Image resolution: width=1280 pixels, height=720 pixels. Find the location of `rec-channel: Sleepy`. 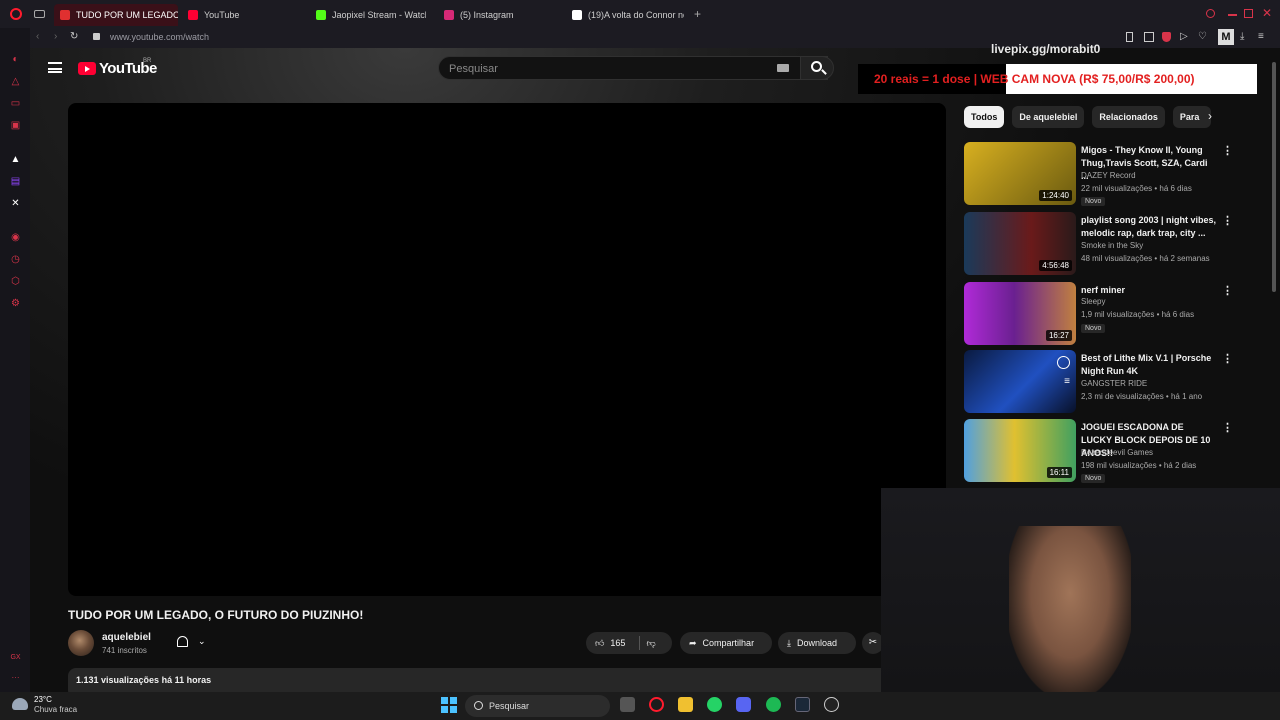

rec-channel: Sleepy is located at coordinates (1093, 301).